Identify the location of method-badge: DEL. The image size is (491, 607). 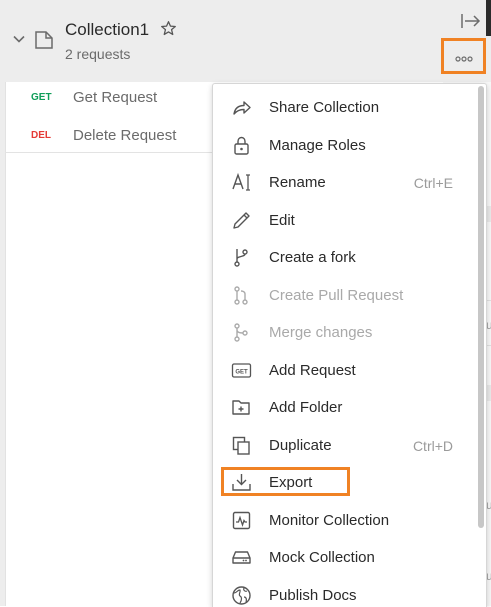
(41, 135).